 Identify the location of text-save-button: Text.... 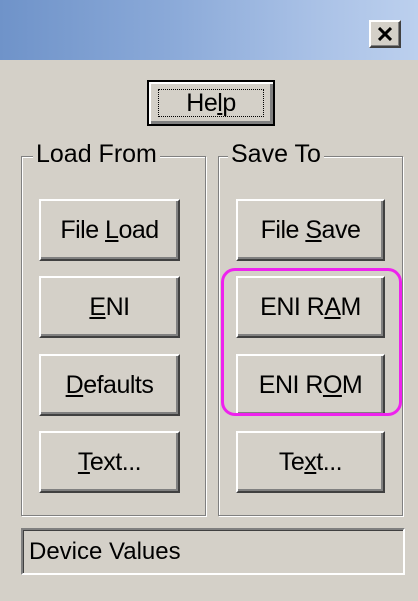
(310, 462).